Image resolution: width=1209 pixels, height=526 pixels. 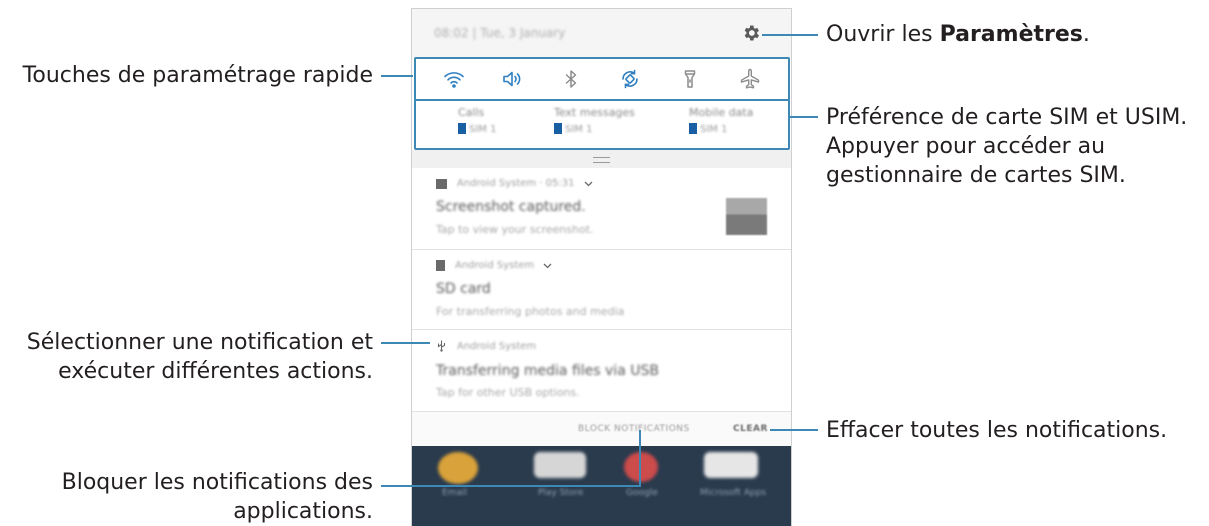 I want to click on notification-actions-row: BLOCK NOTIFICATIONS CLEAR, so click(x=601, y=429).